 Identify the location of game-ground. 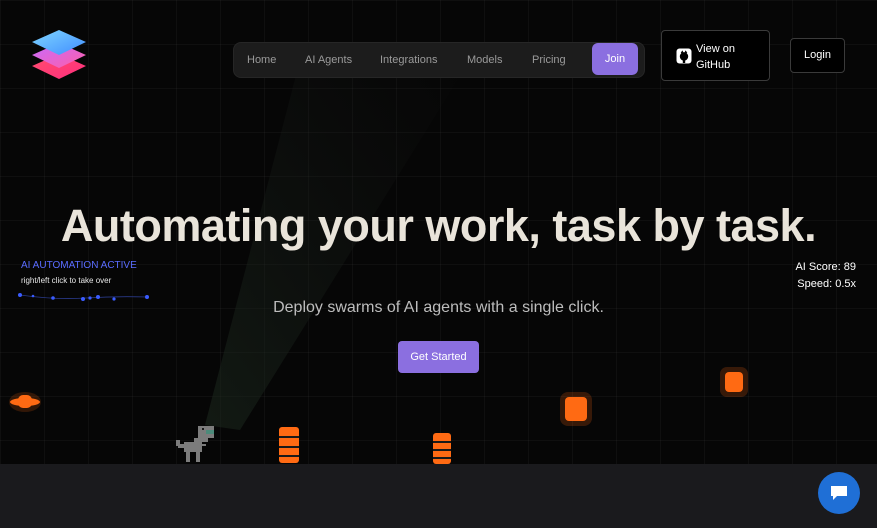
(438, 496).